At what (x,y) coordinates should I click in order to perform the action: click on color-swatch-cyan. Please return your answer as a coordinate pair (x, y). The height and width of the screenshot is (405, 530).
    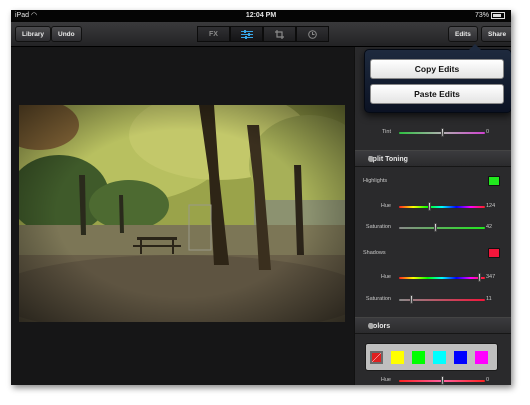
    Looking at the image, I should click on (439, 357).